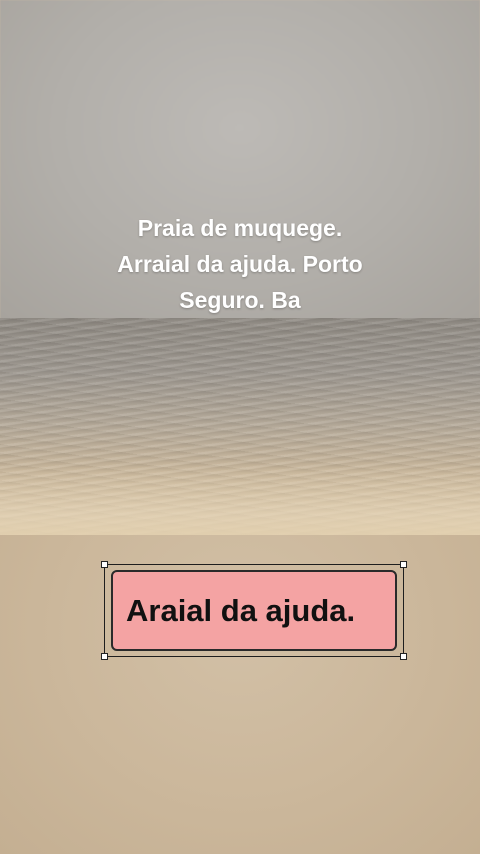  I want to click on resize-handle-top-right, so click(403, 564).